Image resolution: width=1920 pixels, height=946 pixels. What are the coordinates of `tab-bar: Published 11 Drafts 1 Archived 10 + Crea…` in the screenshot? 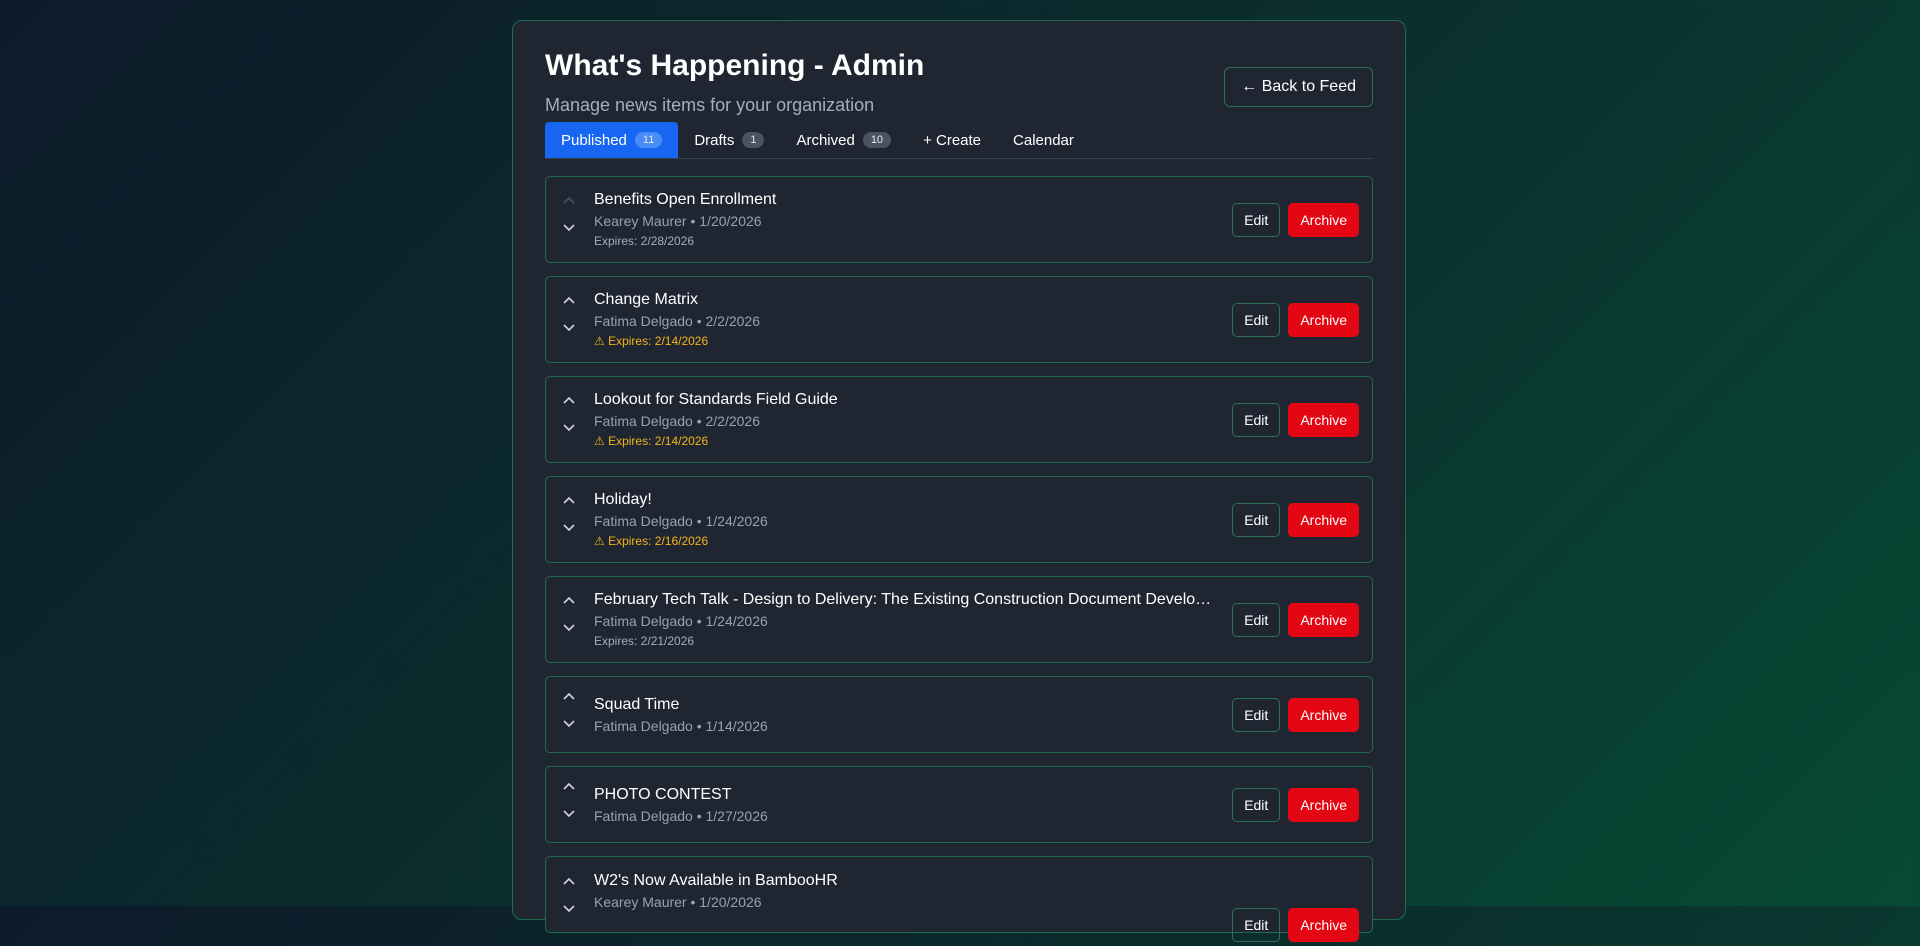 It's located at (959, 140).